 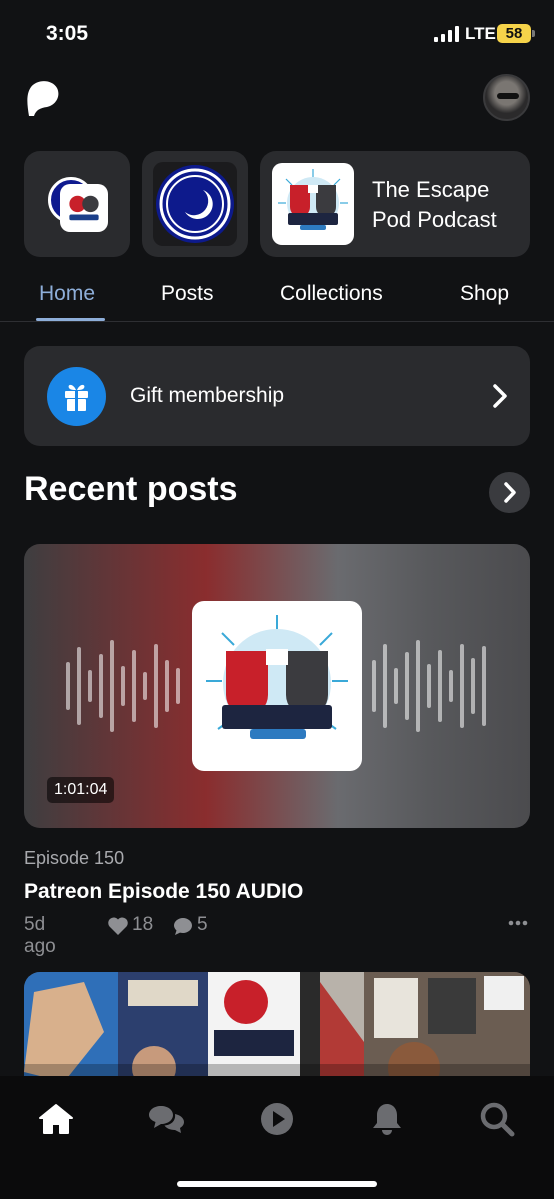 I want to click on patreon-logo-icon, so click(x=42, y=98).